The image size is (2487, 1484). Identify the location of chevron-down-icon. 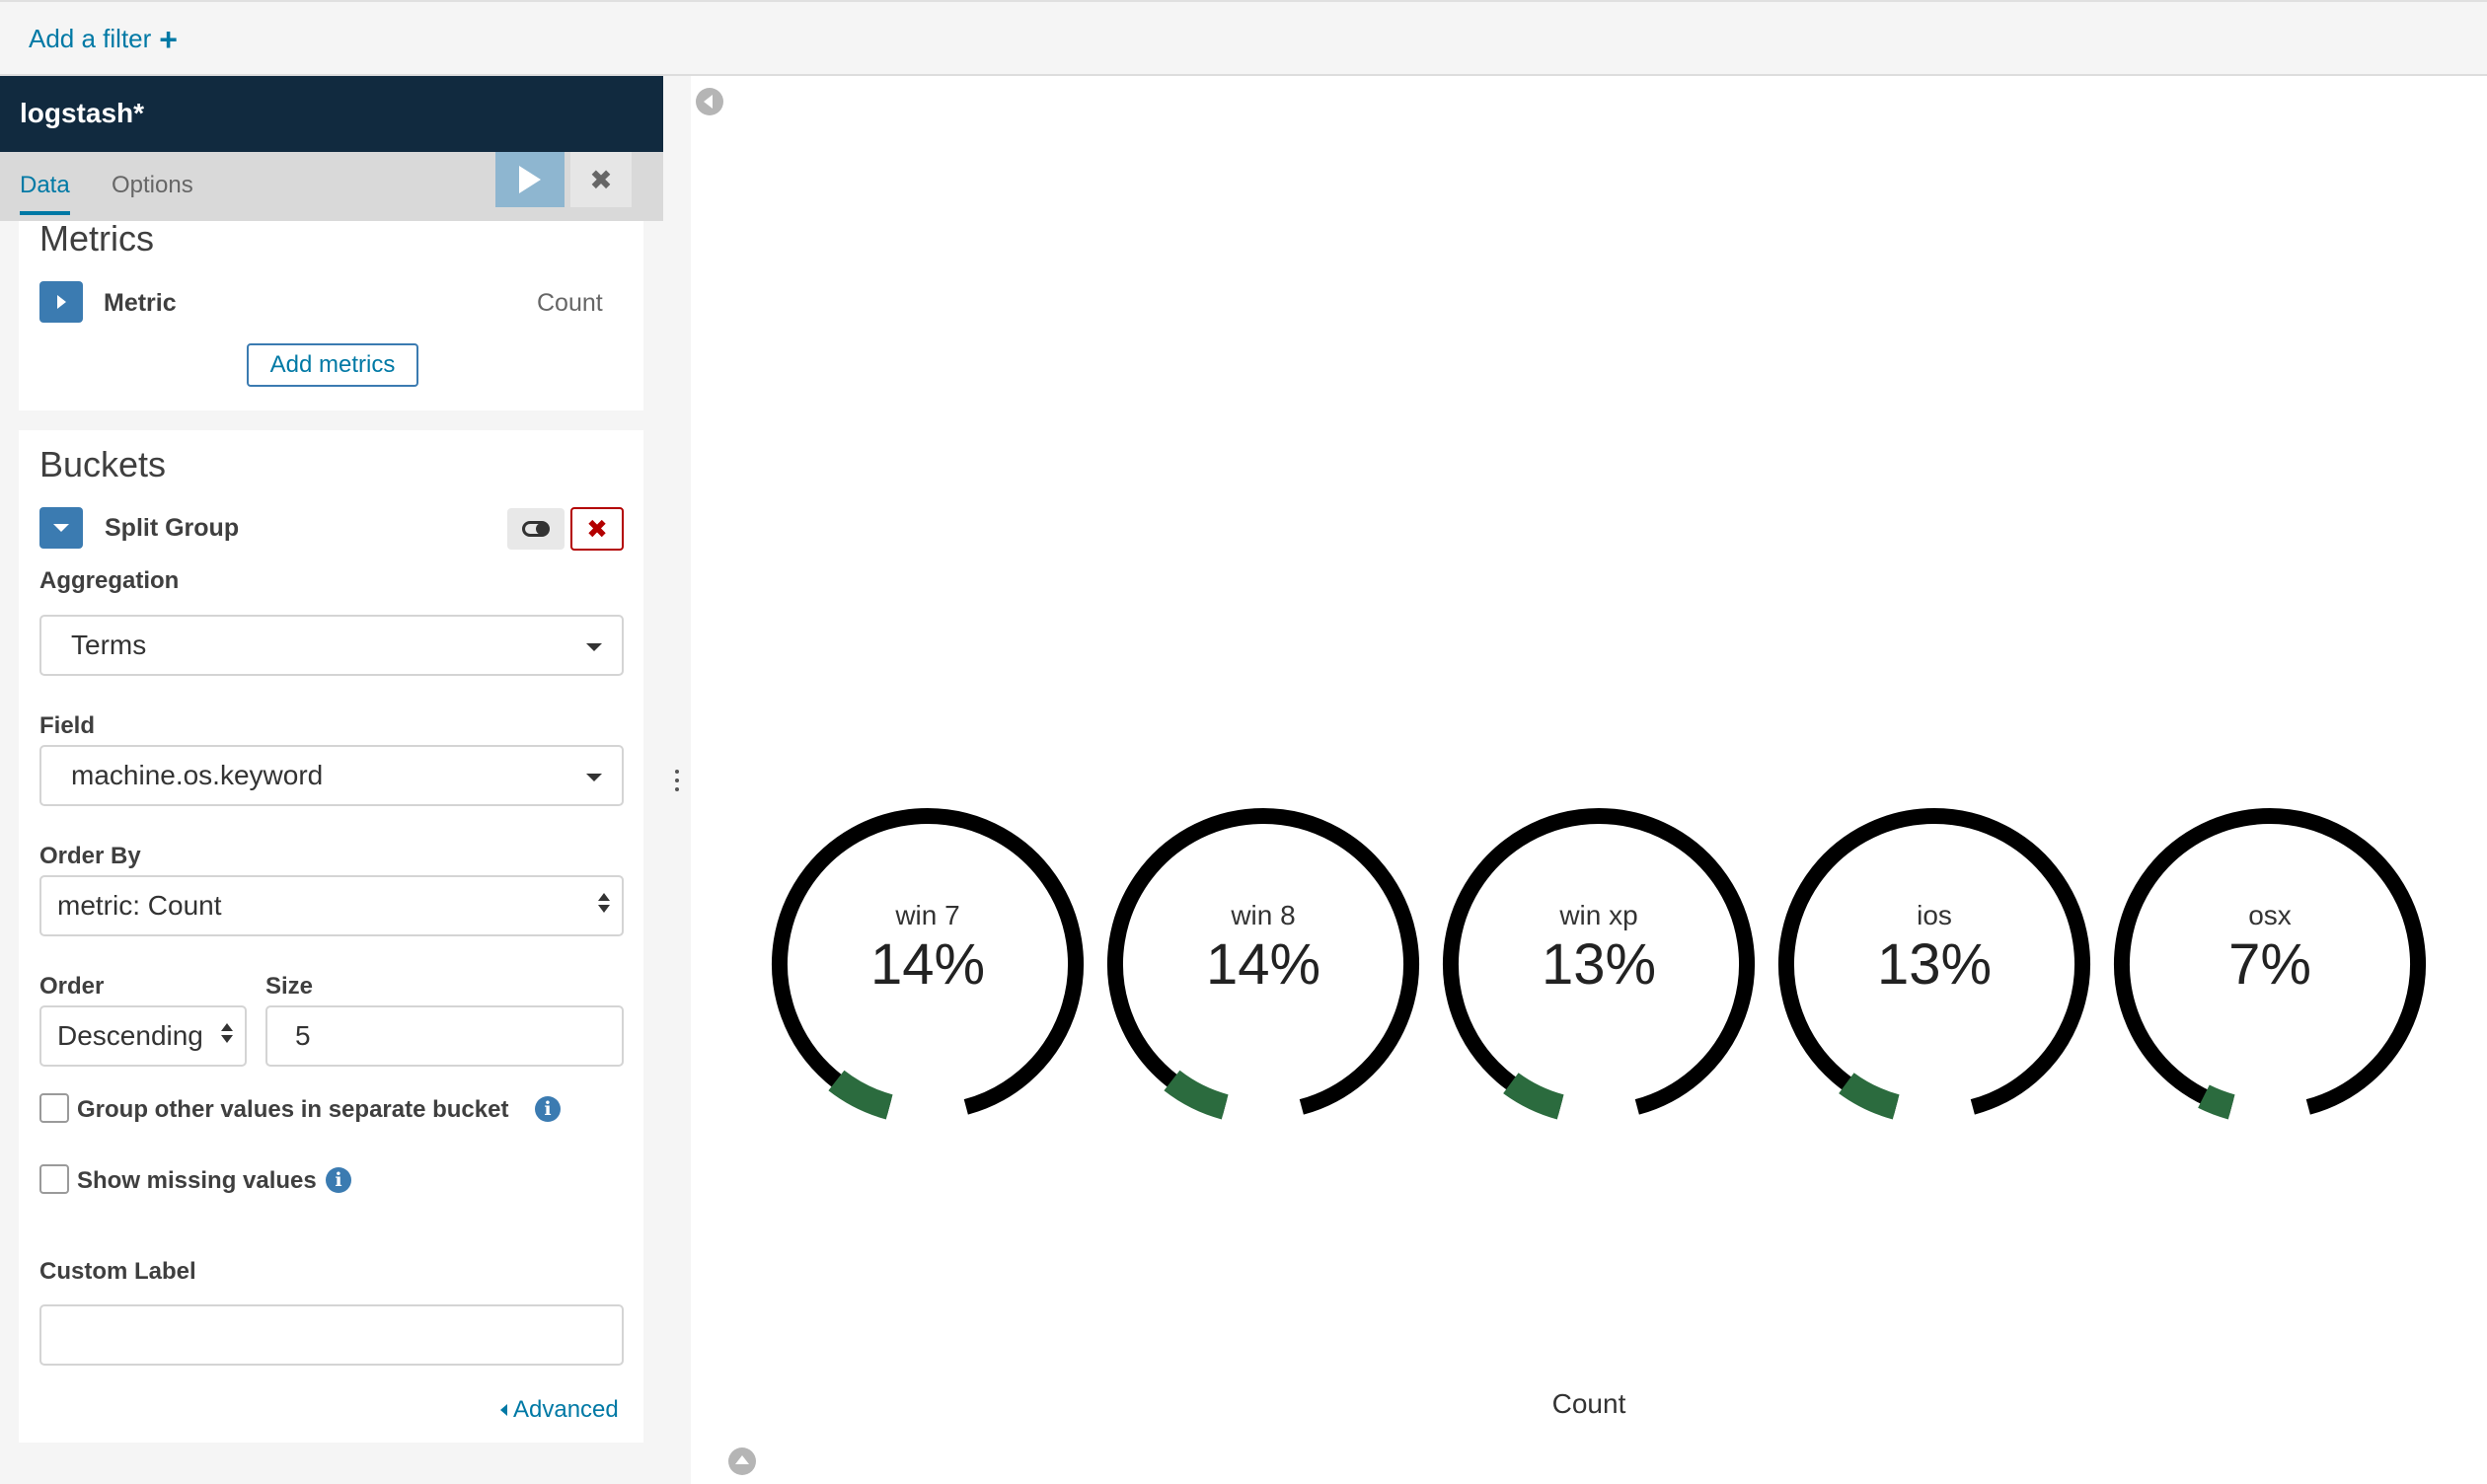
(61, 528).